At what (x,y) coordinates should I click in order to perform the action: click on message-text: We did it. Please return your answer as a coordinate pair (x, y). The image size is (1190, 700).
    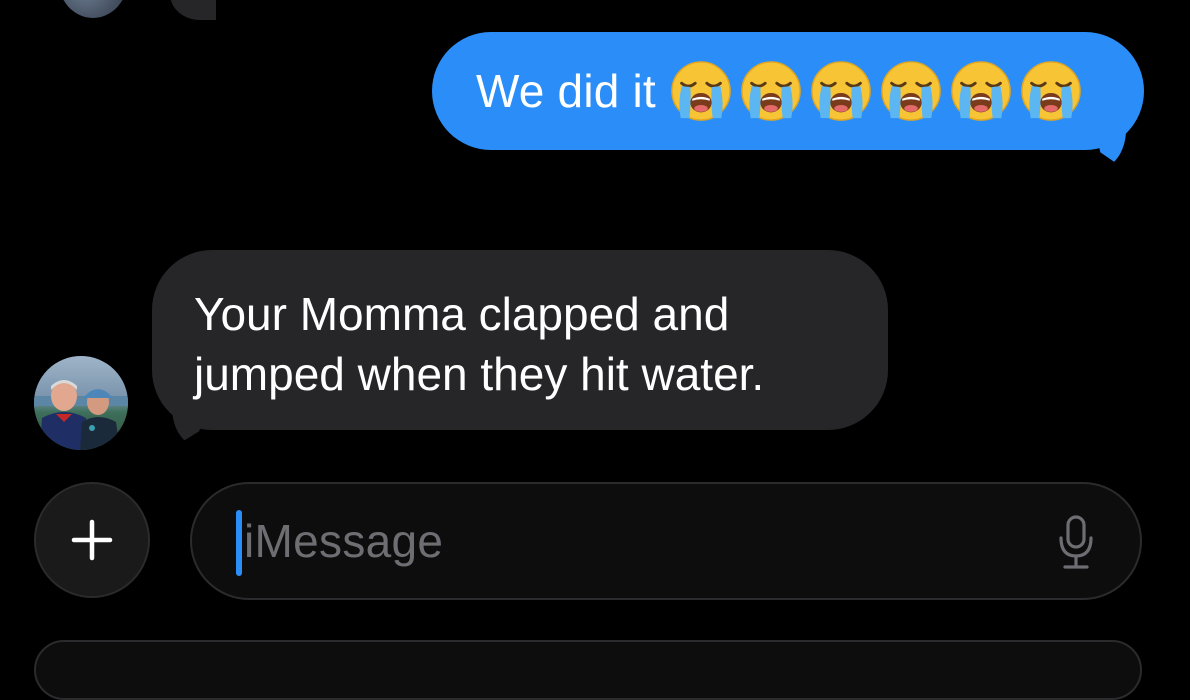
    Looking at the image, I should click on (566, 91).